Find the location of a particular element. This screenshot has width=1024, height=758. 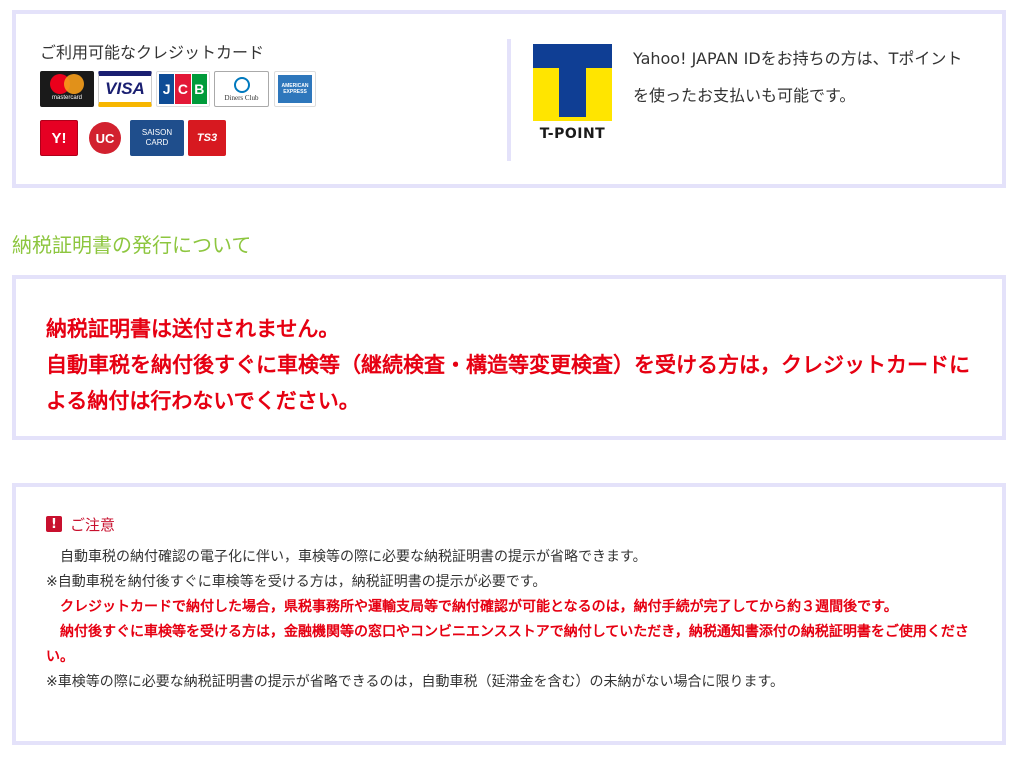

t-point-logo: T-POINT is located at coordinates (572, 96).